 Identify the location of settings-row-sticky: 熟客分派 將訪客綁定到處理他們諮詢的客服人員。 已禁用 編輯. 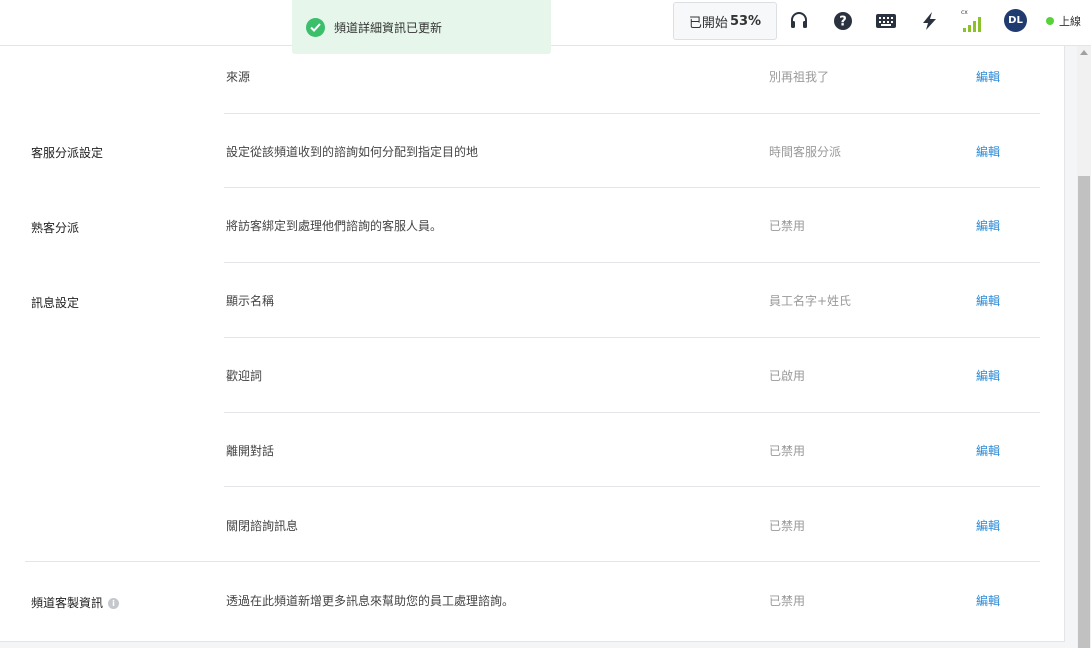
(532, 225).